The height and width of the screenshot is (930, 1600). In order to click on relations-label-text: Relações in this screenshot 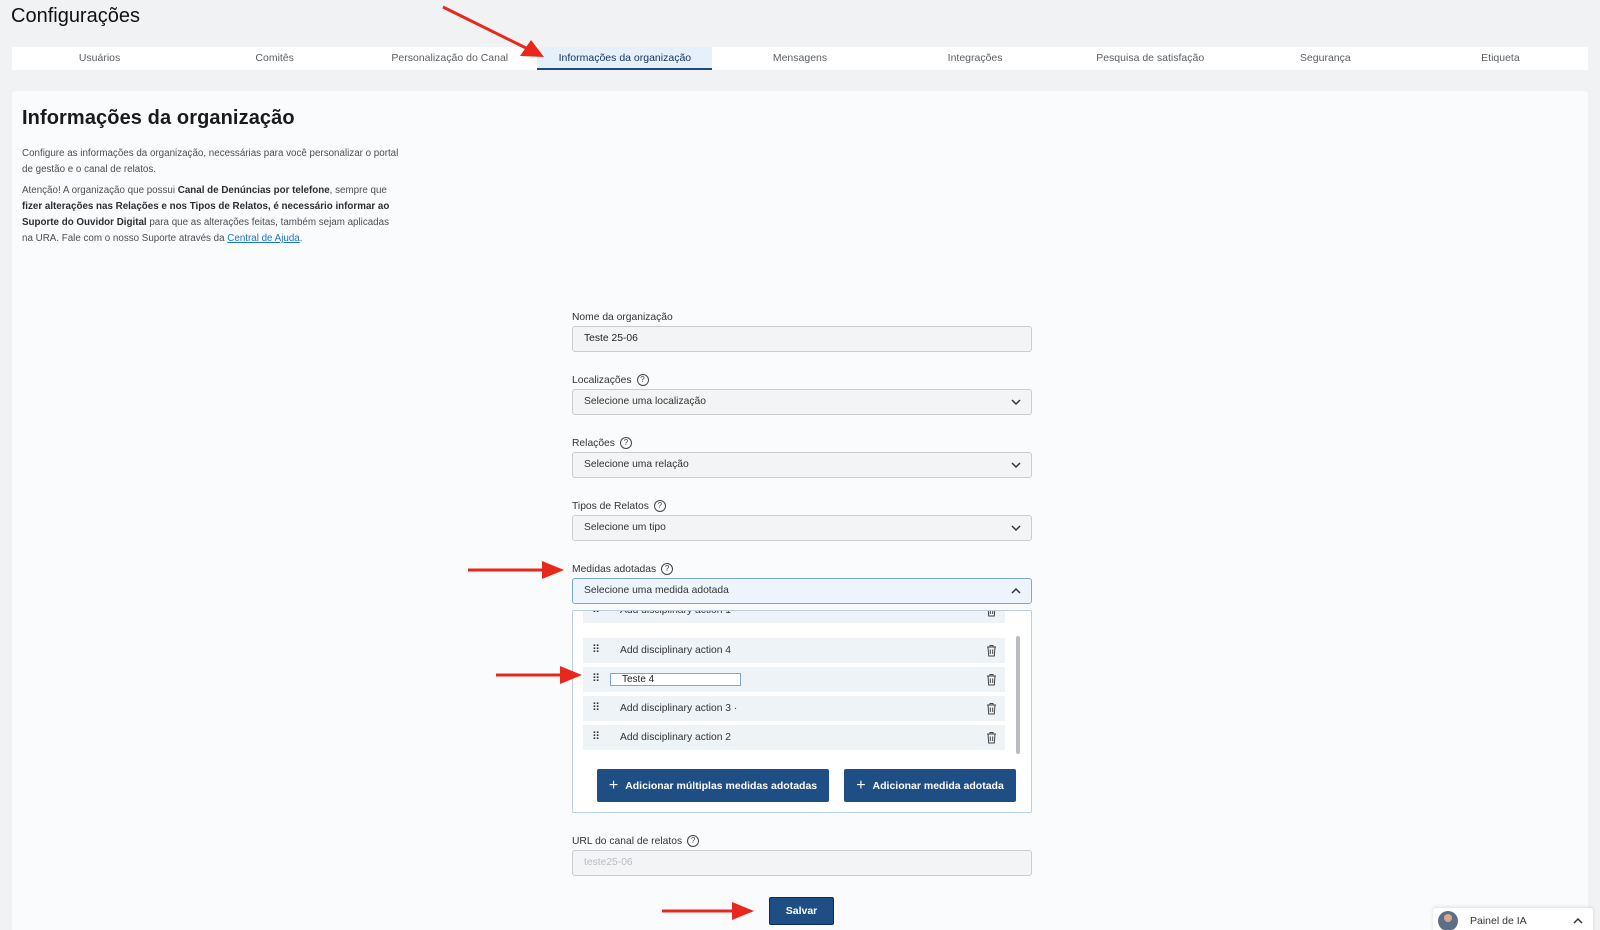, I will do `click(593, 443)`.